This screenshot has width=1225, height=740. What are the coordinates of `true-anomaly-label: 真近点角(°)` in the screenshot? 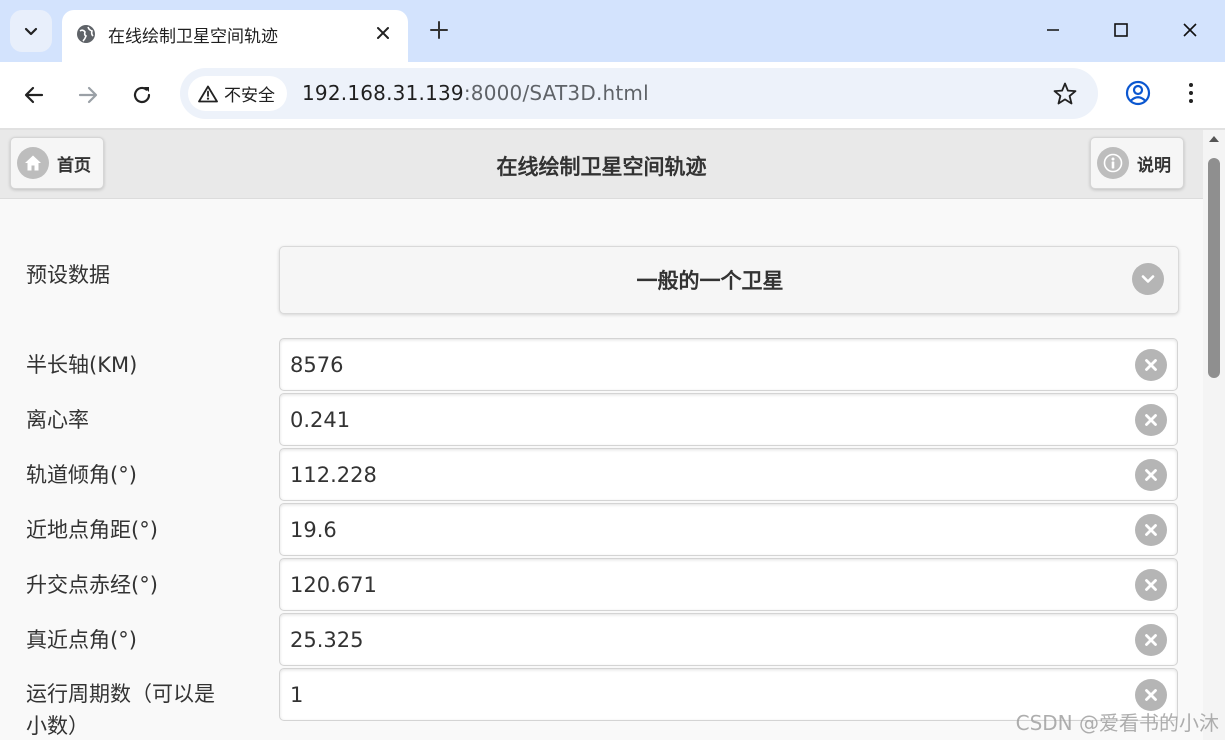 It's located at (81, 640).